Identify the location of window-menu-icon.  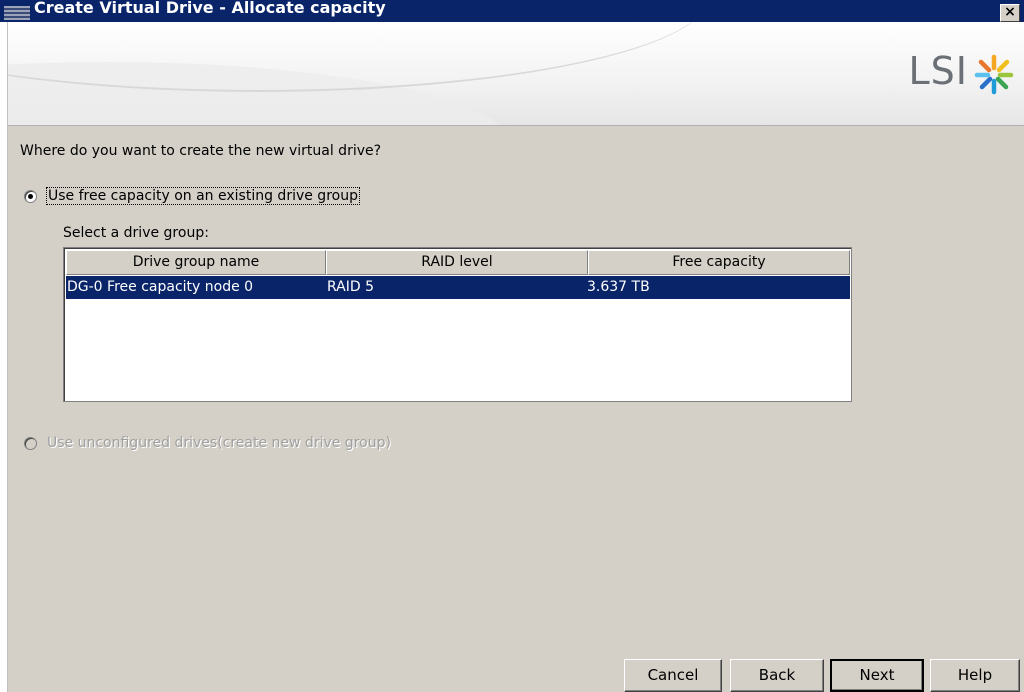
(17, 13).